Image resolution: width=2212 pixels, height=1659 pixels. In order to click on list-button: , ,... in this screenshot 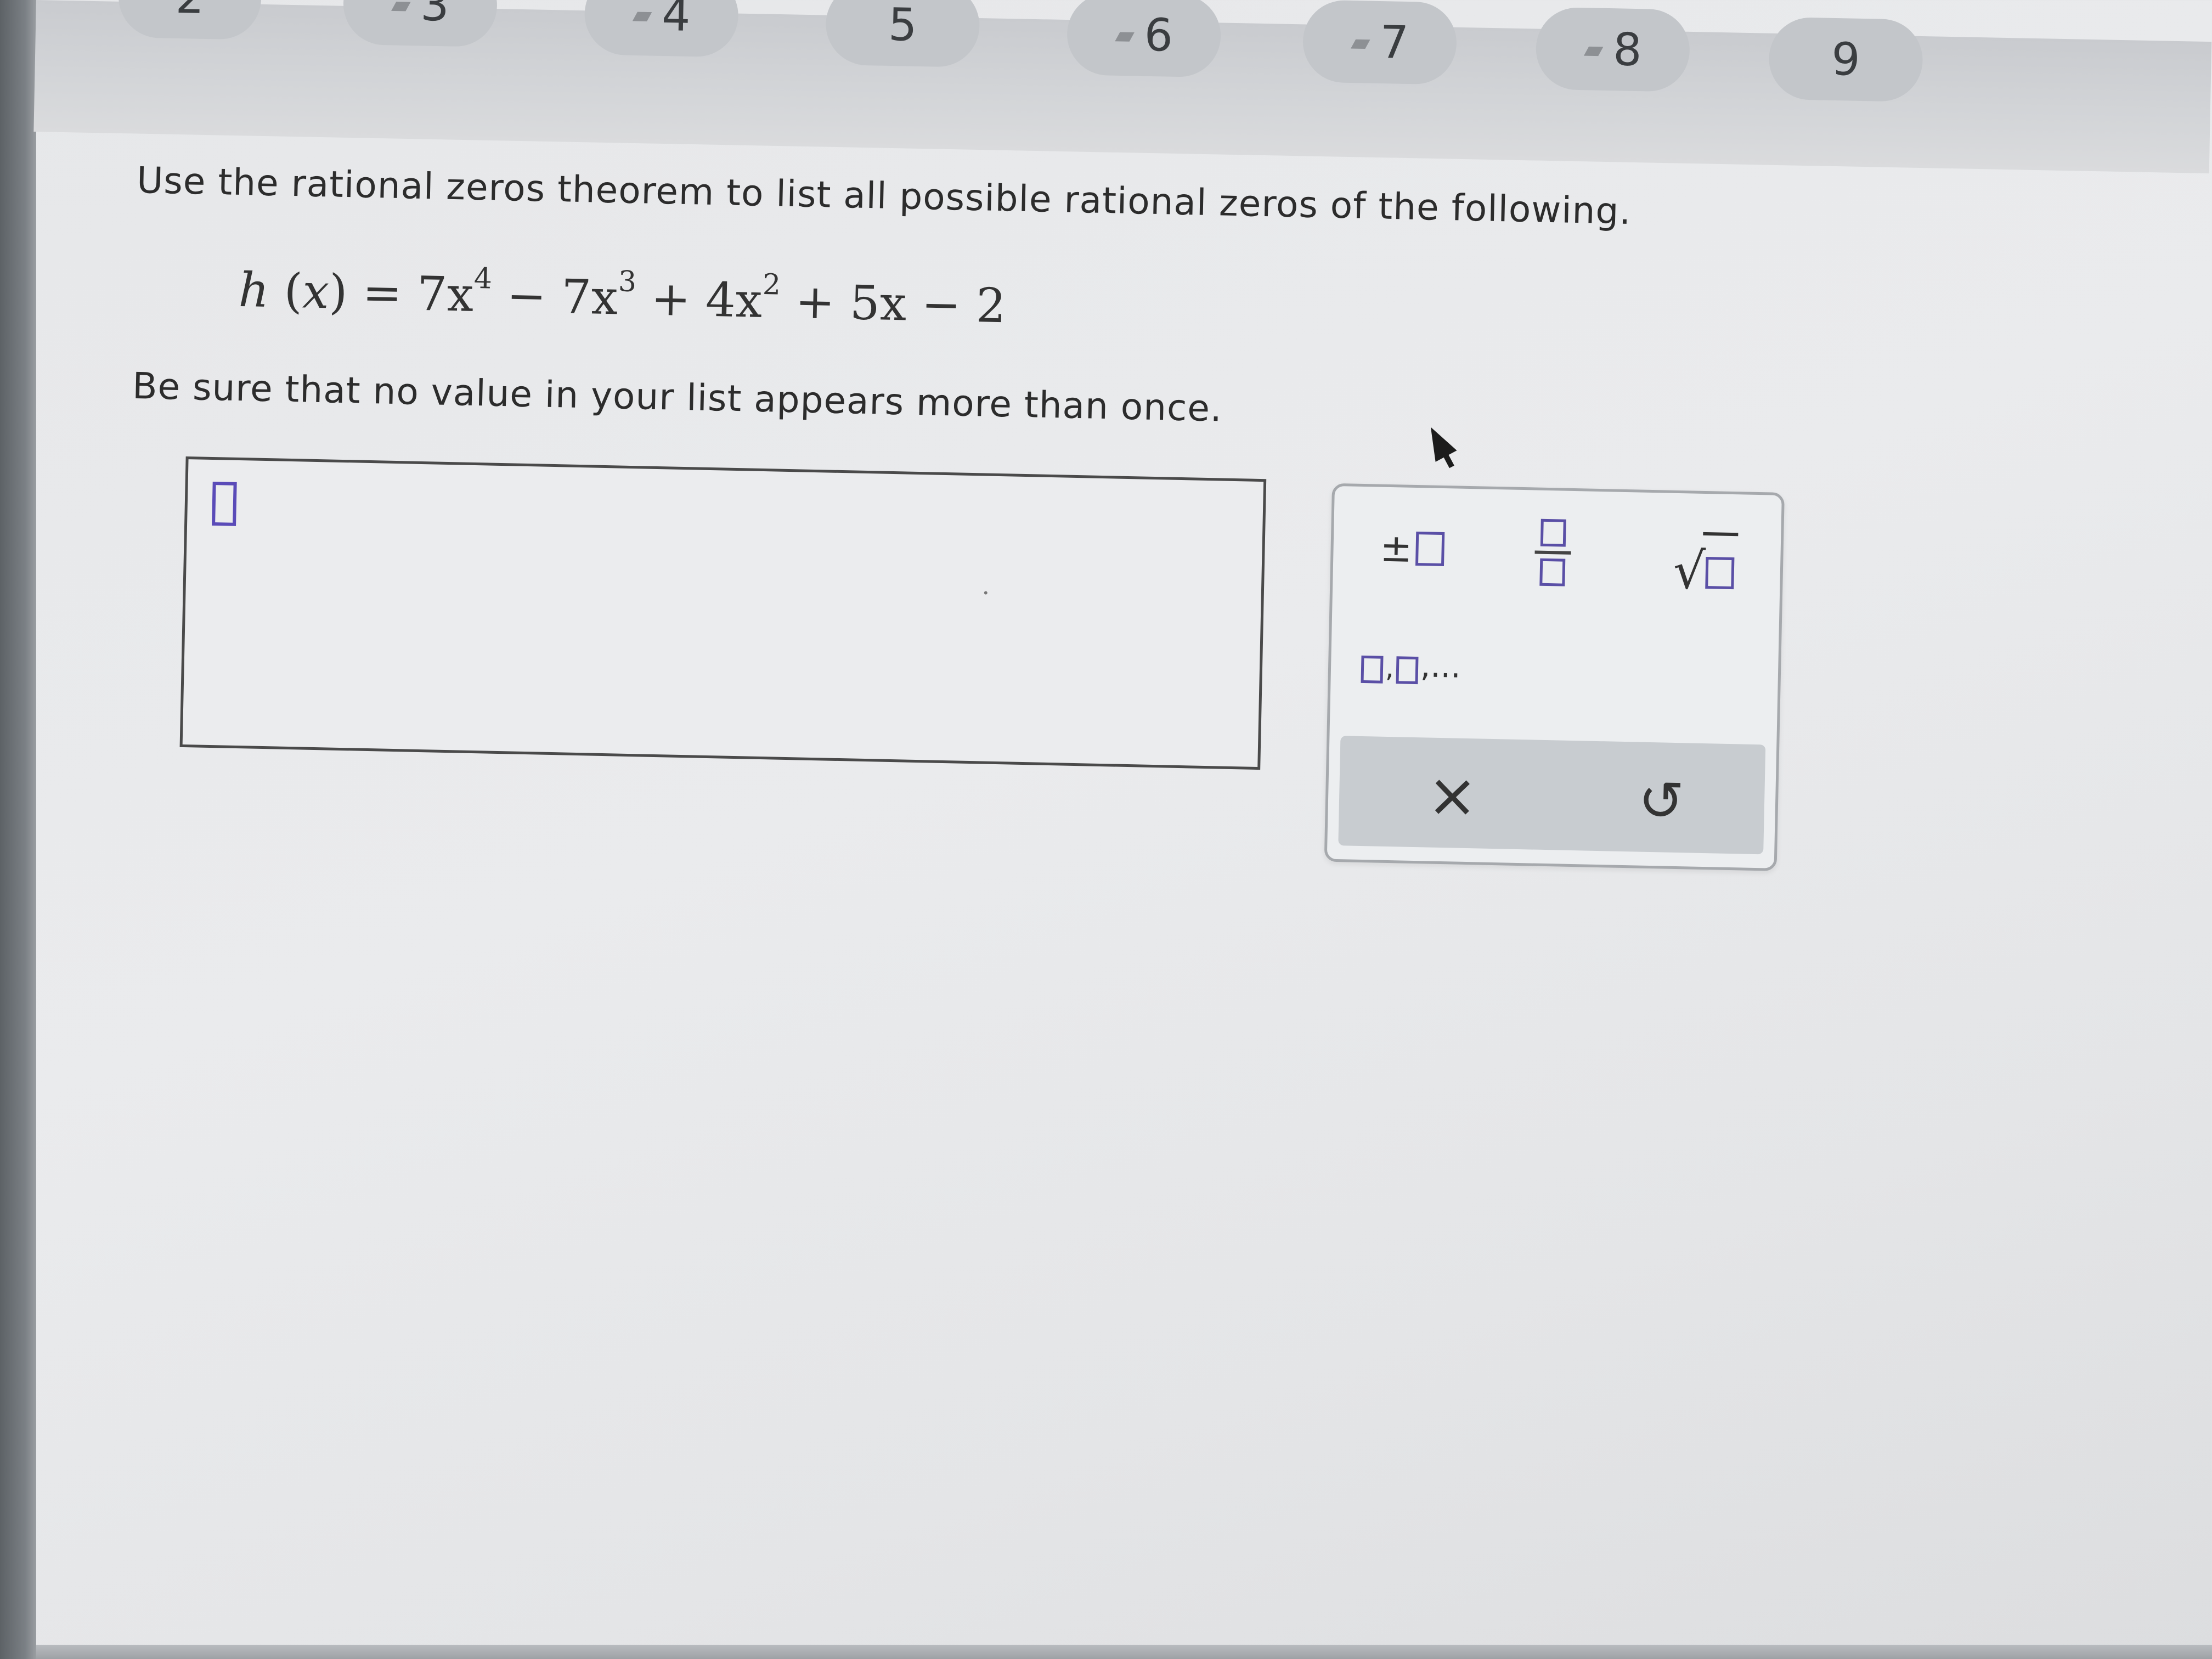, I will do `click(1411, 665)`.